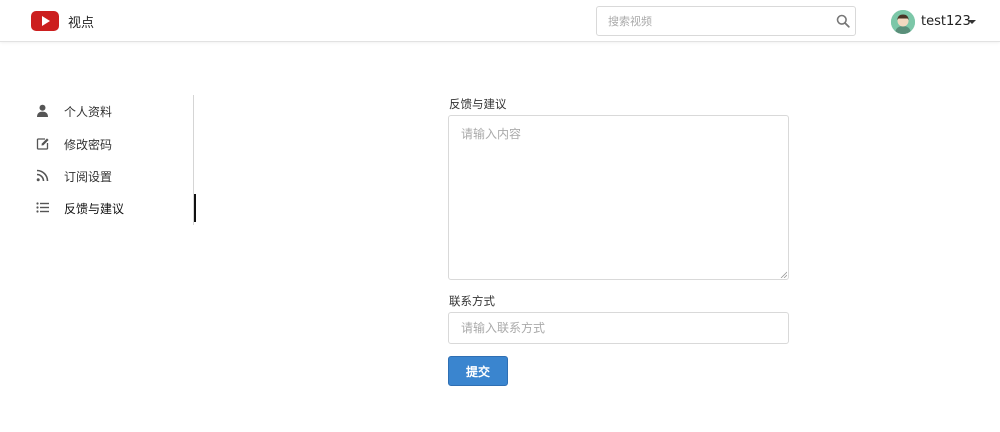 This screenshot has height=432, width=1000. I want to click on contact-input, so click(618, 328).